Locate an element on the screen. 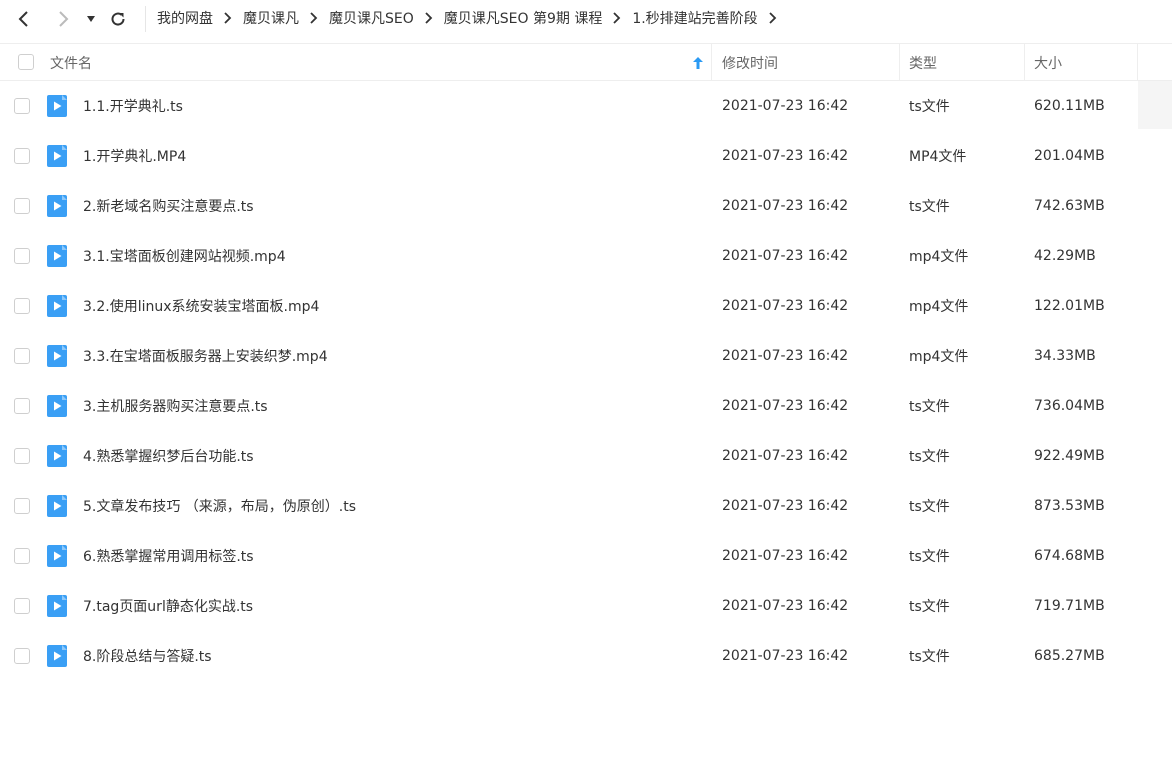 This screenshot has width=1172, height=770. column-header-size: 大小 is located at coordinates (1081, 62).